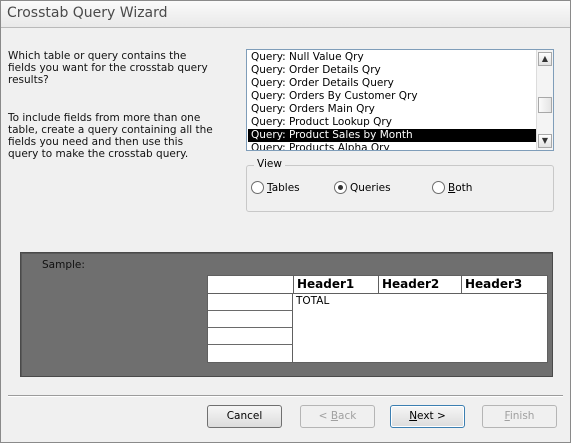  I want to click on list-item: Query: Orders Main Qry, so click(393, 109).